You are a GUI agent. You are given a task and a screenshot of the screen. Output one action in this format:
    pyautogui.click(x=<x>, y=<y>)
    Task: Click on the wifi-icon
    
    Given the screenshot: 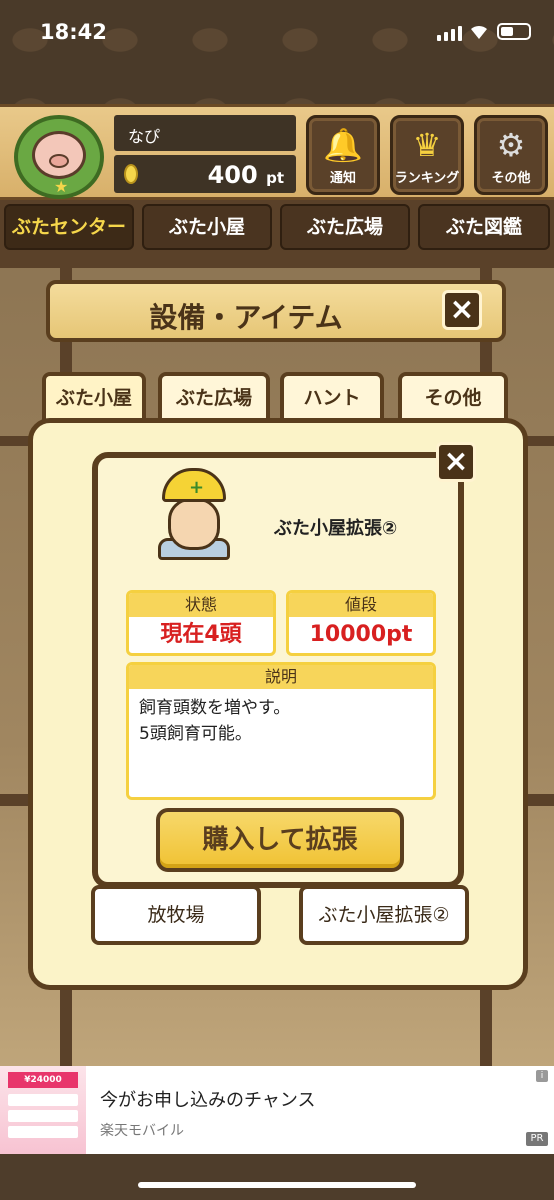 What is the action you would take?
    pyautogui.click(x=479, y=32)
    